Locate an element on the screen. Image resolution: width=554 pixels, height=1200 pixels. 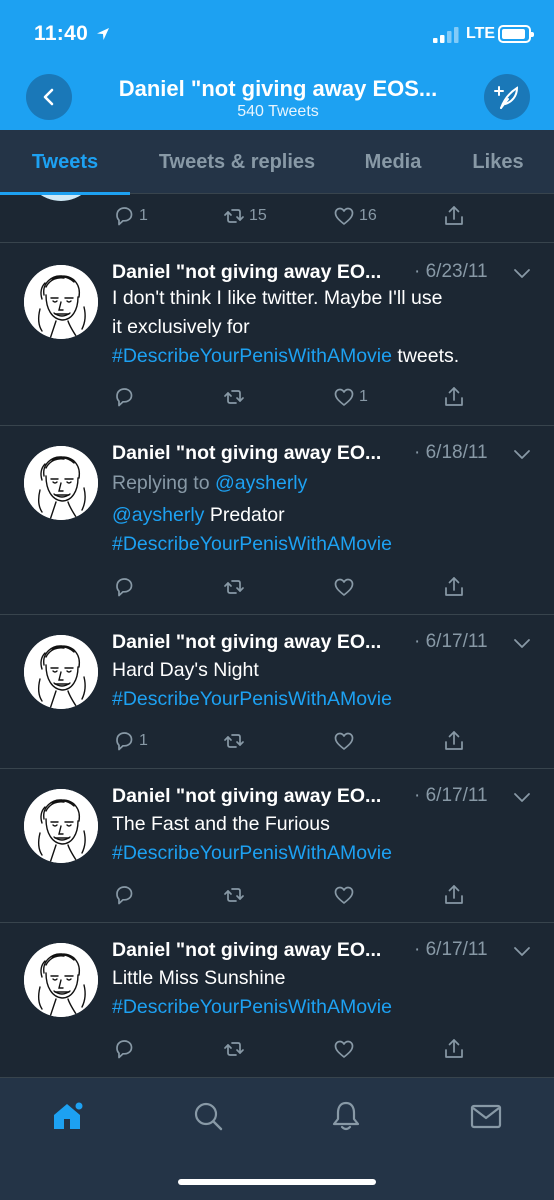
nav-search is located at coordinates (208, 1116).